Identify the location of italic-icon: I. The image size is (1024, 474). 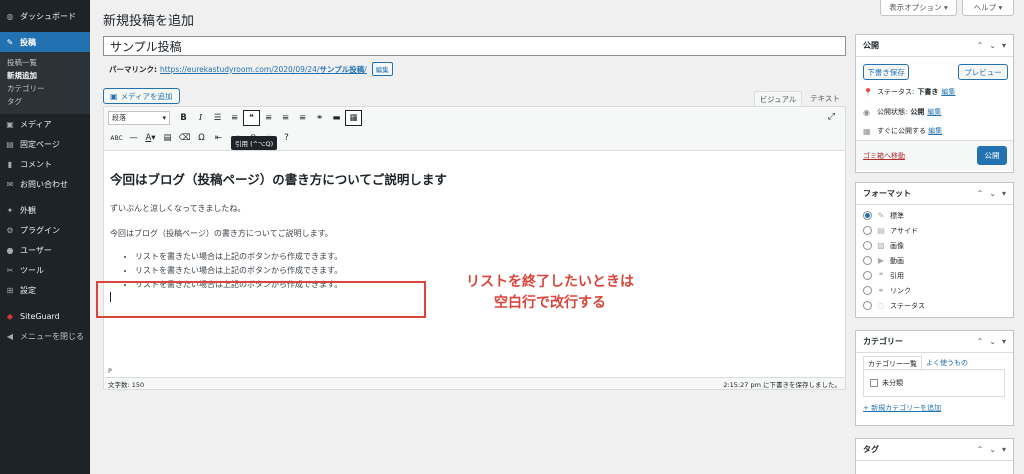
(200, 118).